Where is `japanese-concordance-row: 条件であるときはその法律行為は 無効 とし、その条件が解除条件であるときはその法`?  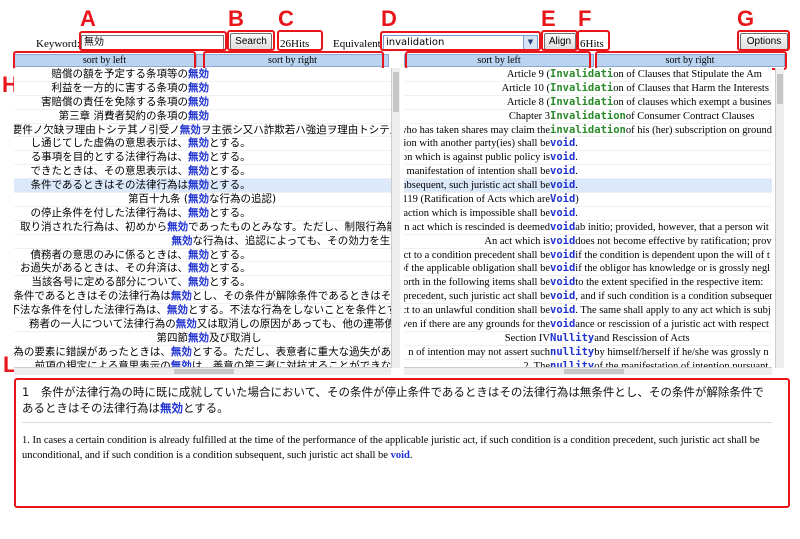
japanese-concordance-row: 条件であるときはその法律行為は 無効 とし、その条件が解除条件であるときはその法 is located at coordinates (202, 297).